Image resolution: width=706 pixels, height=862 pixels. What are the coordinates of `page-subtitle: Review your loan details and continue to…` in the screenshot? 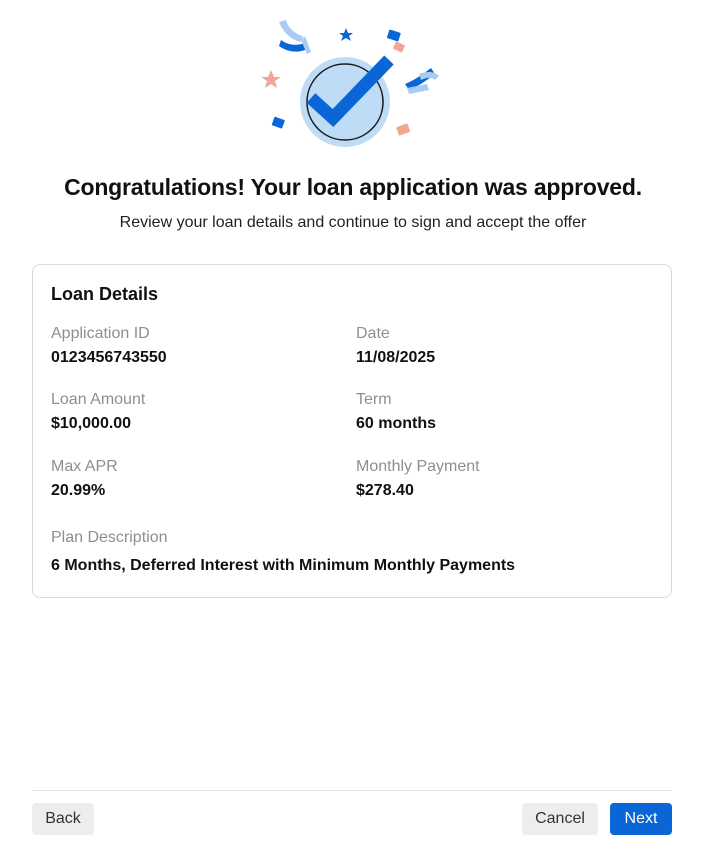 It's located at (353, 222).